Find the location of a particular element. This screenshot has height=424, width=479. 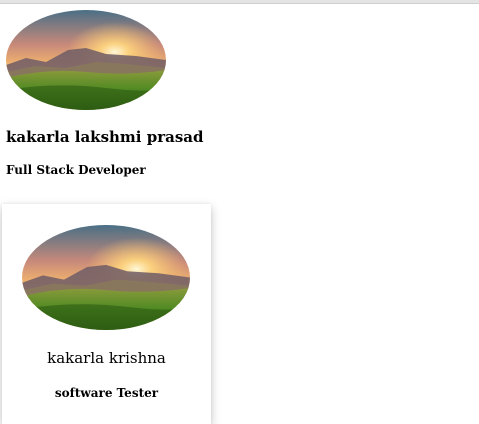

browser-top-border is located at coordinates (239, 2).